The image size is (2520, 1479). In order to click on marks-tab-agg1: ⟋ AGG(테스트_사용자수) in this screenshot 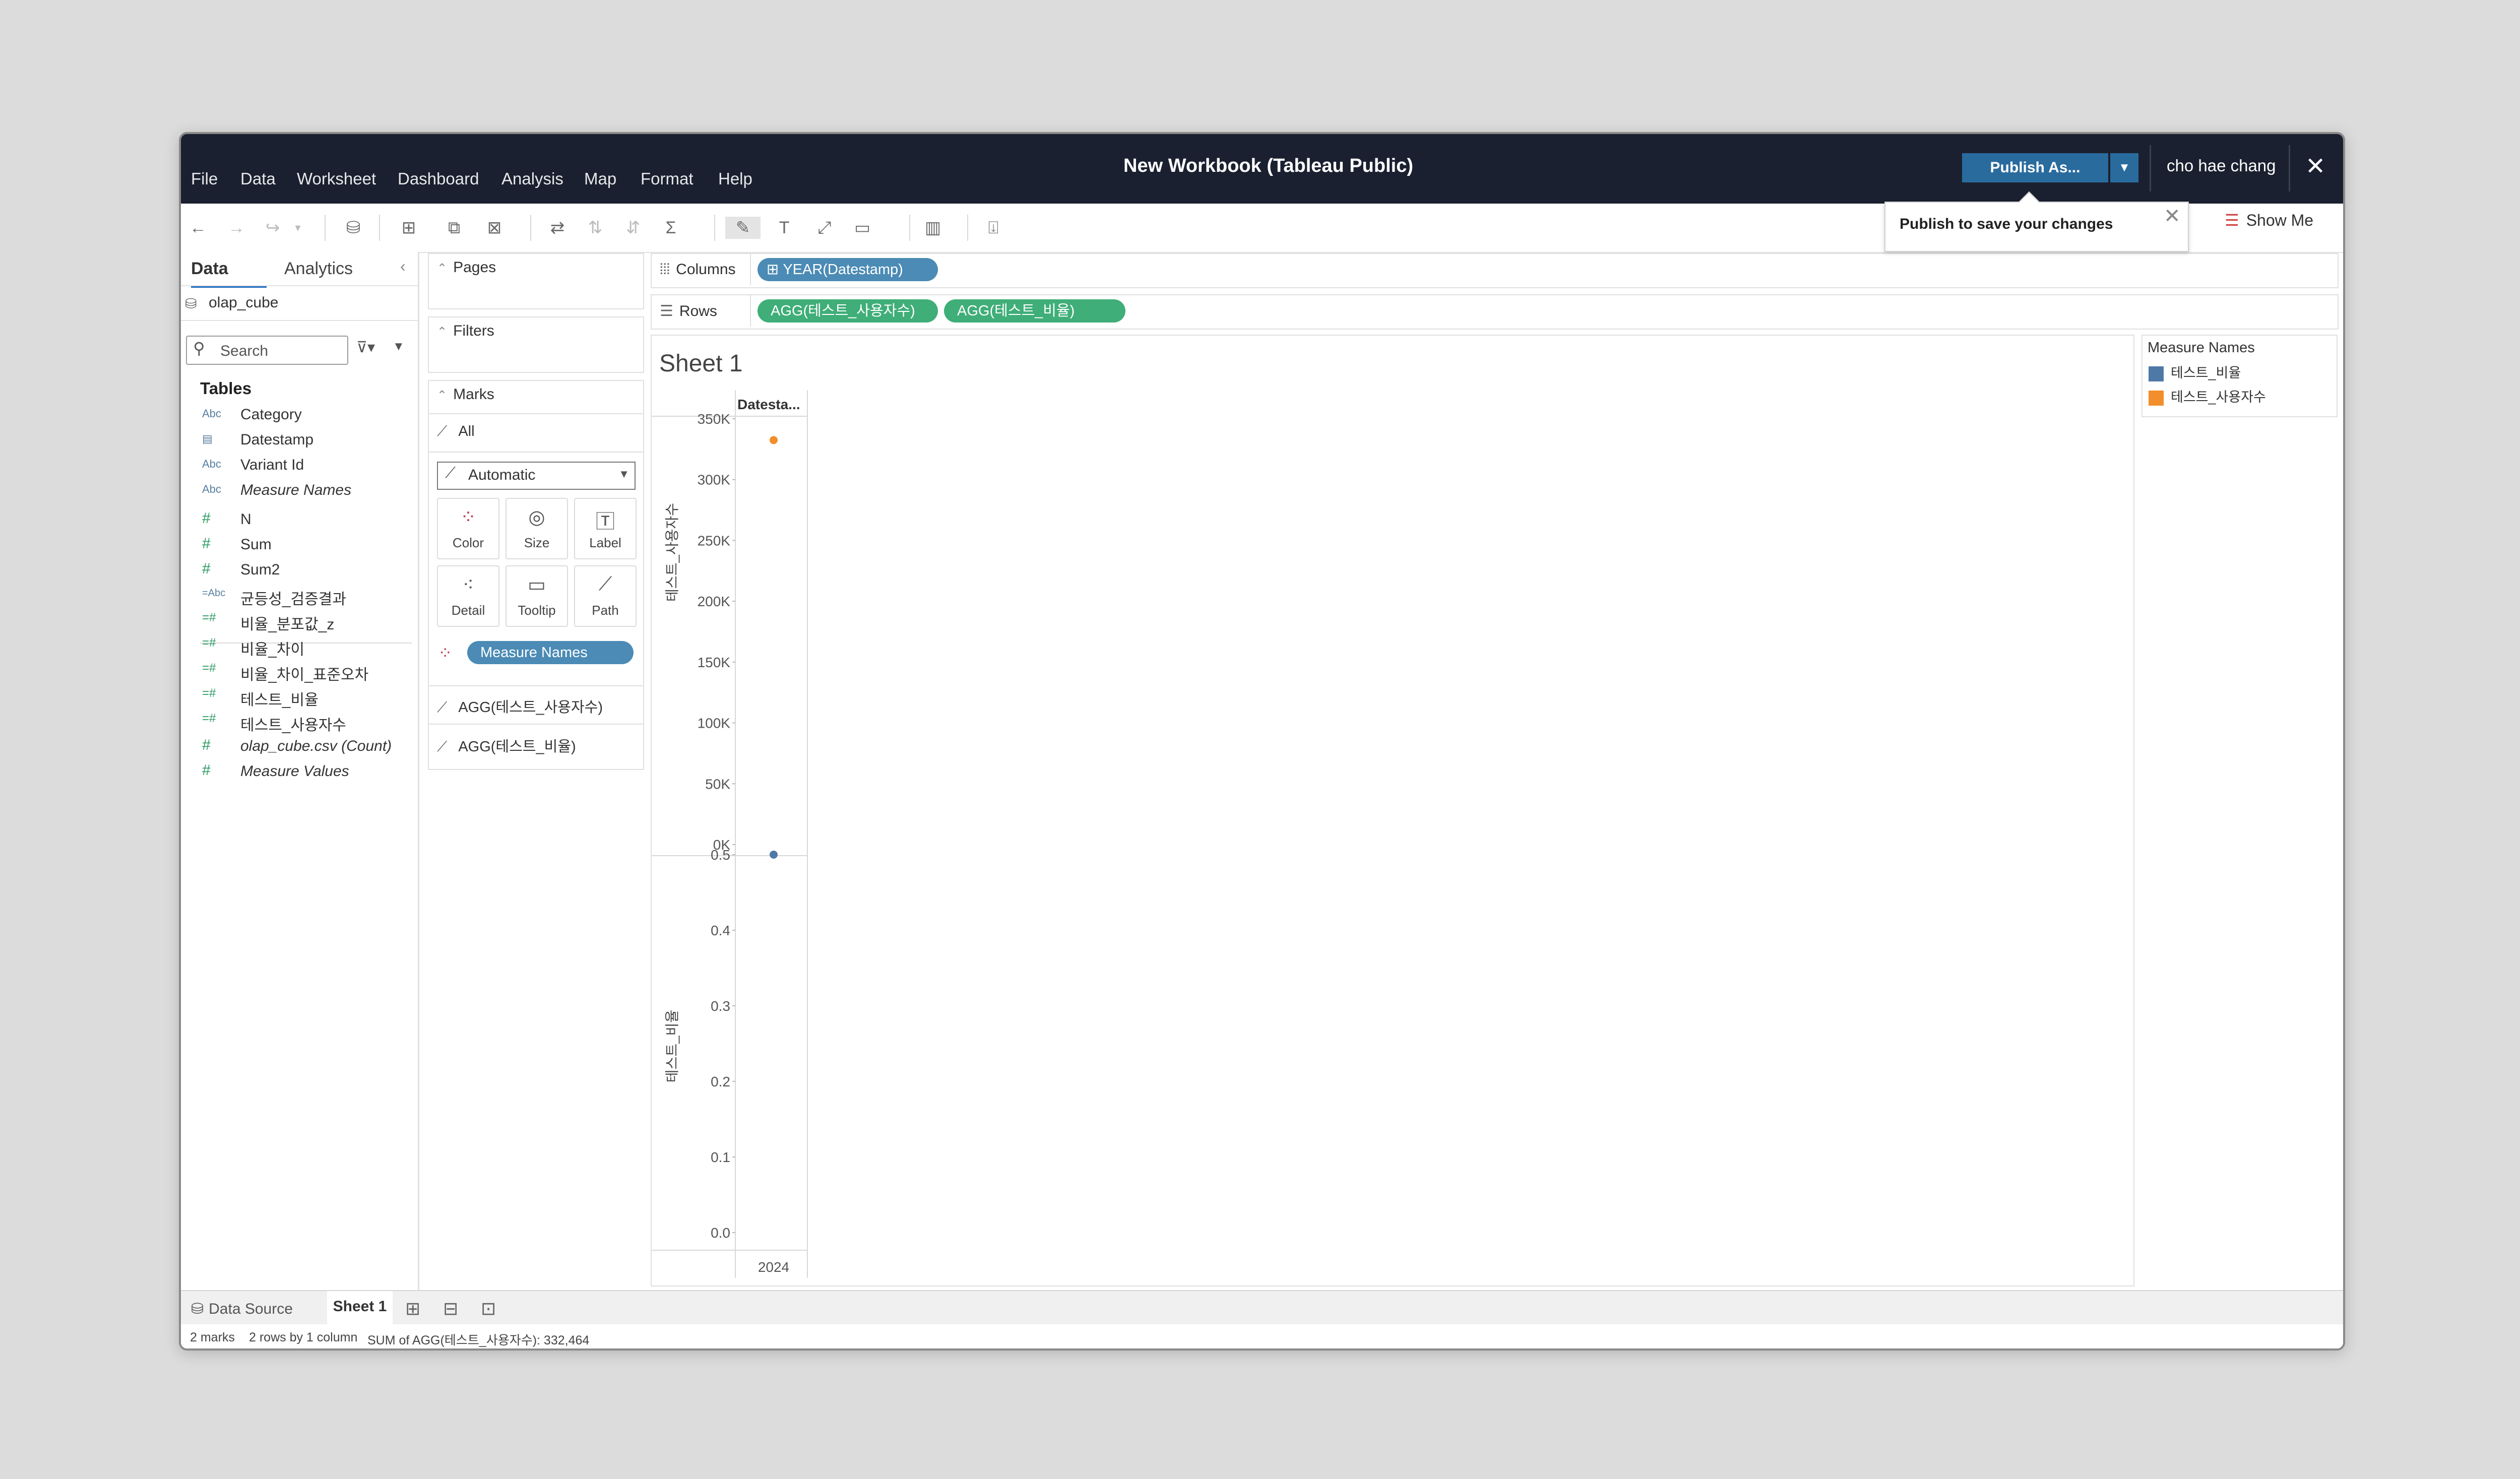, I will do `click(520, 706)`.